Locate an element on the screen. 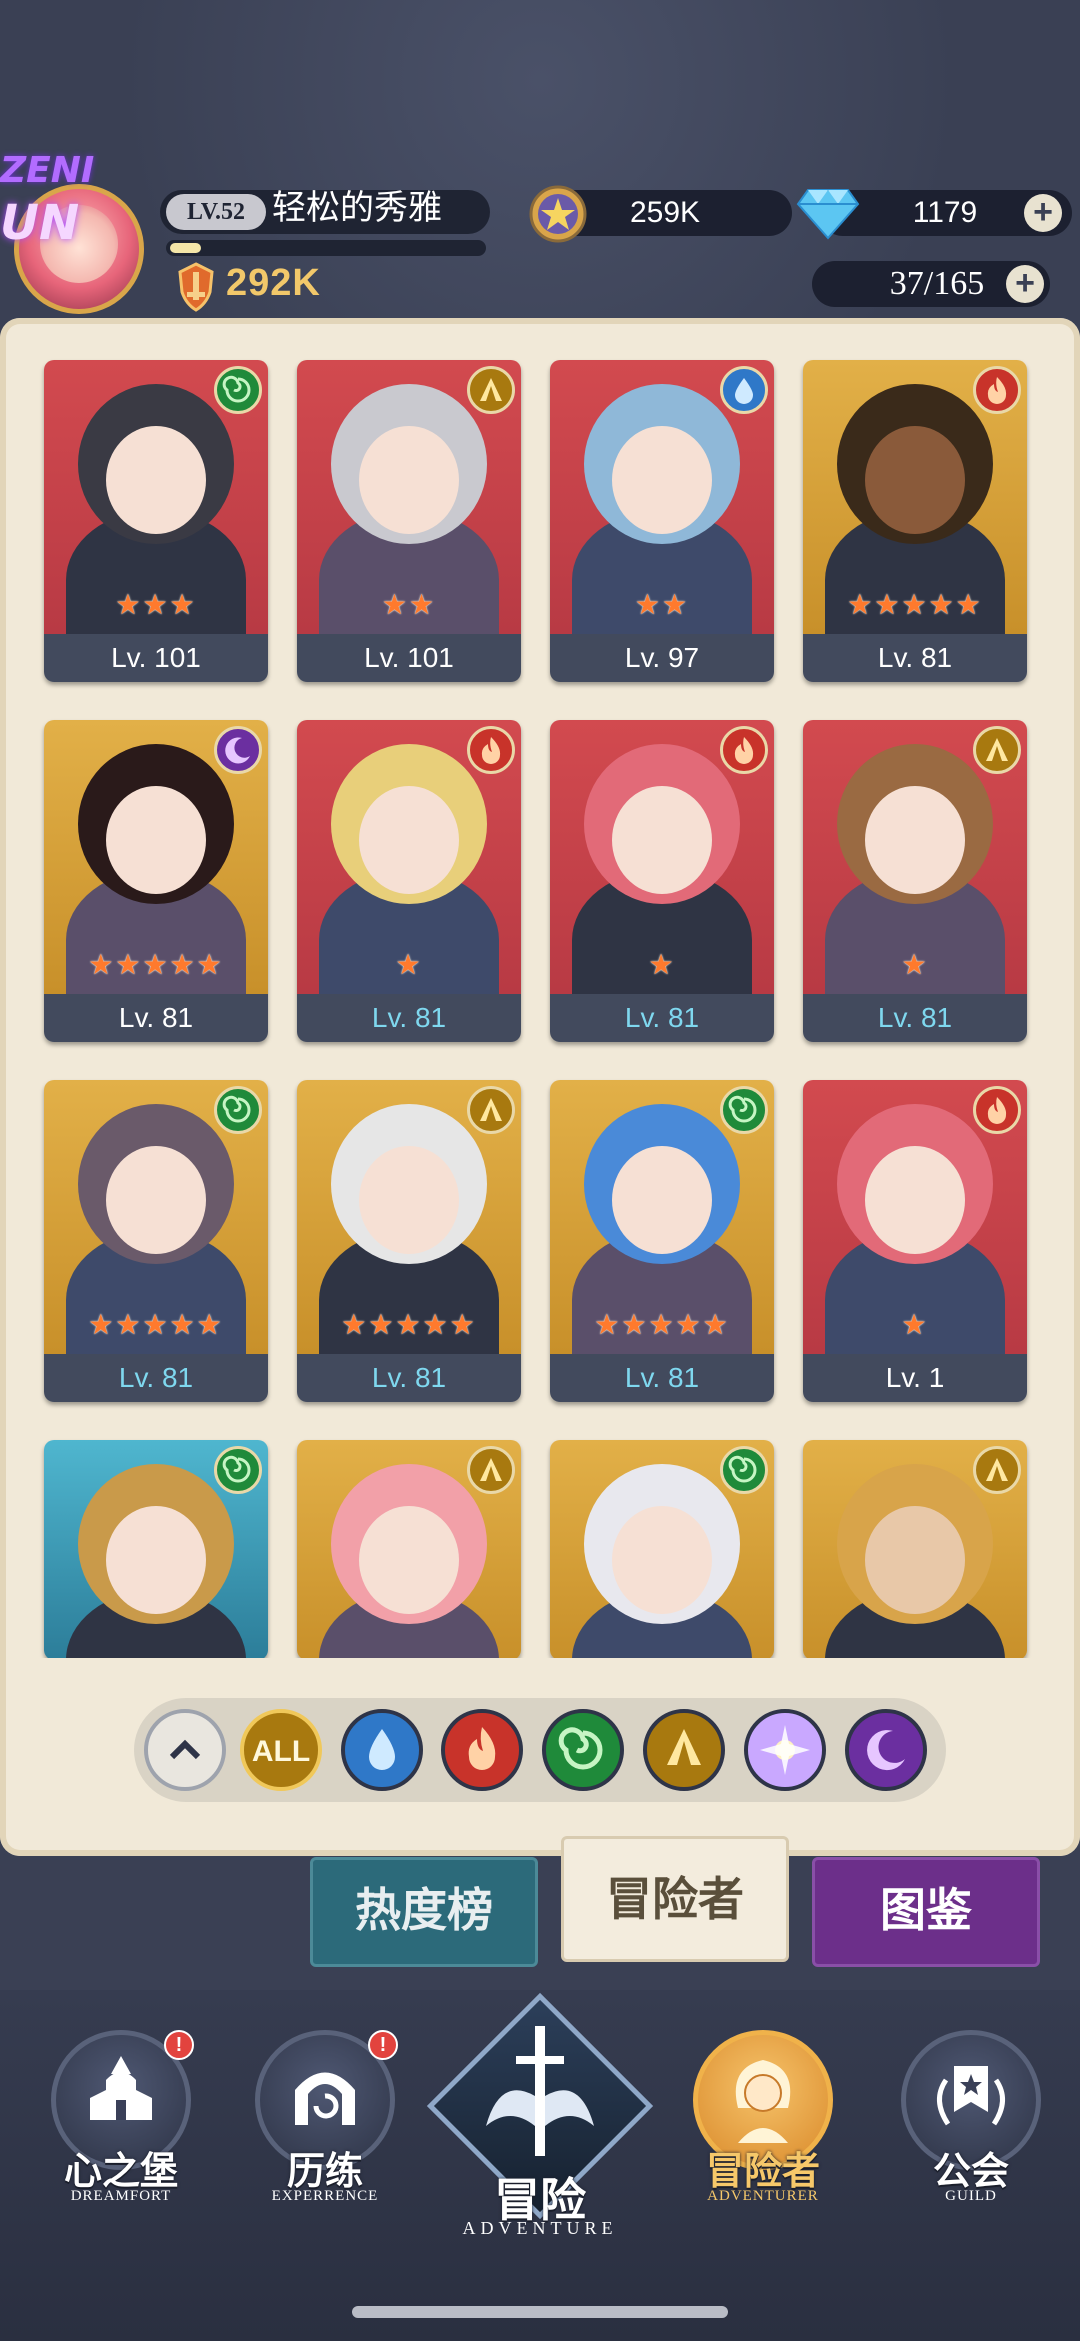 This screenshot has height=2341, width=1080. hero-level: Lv. 1 is located at coordinates (915, 1378).